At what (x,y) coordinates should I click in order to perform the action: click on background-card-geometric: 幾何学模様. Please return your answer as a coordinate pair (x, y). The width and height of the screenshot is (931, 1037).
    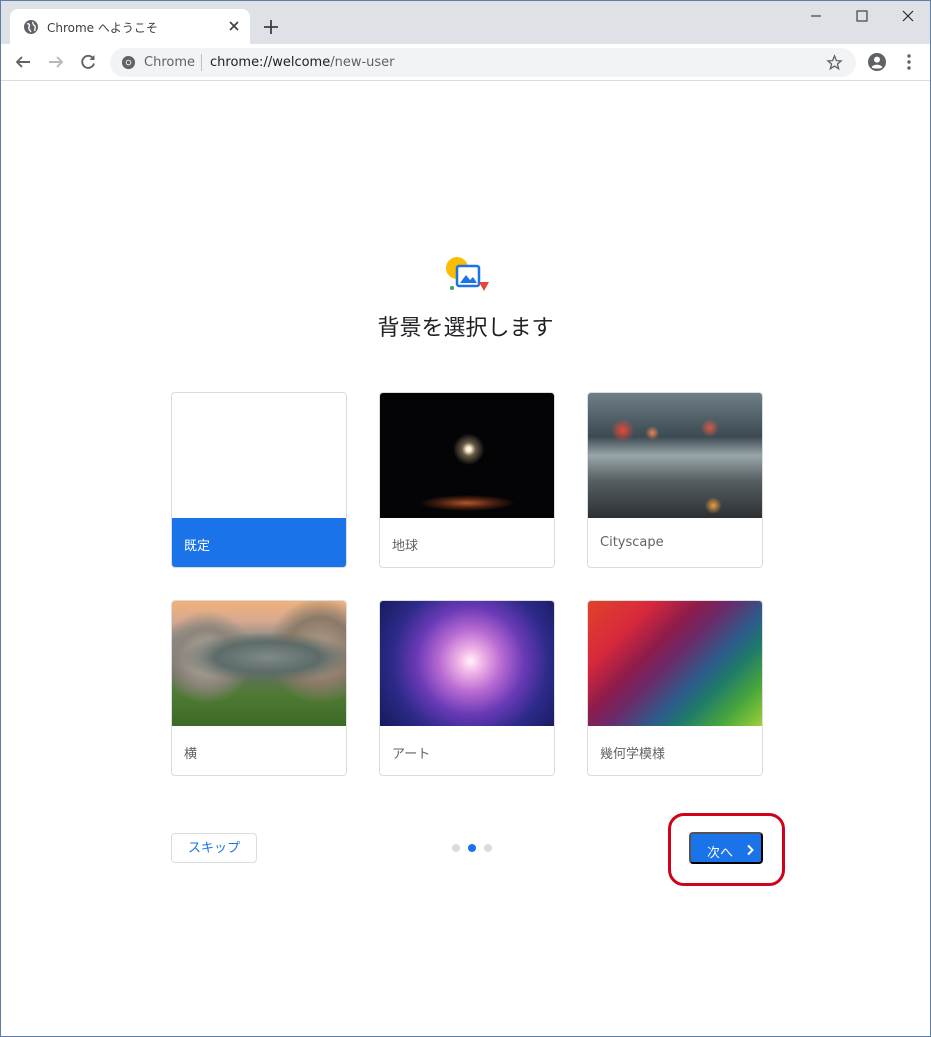
    Looking at the image, I should click on (675, 688).